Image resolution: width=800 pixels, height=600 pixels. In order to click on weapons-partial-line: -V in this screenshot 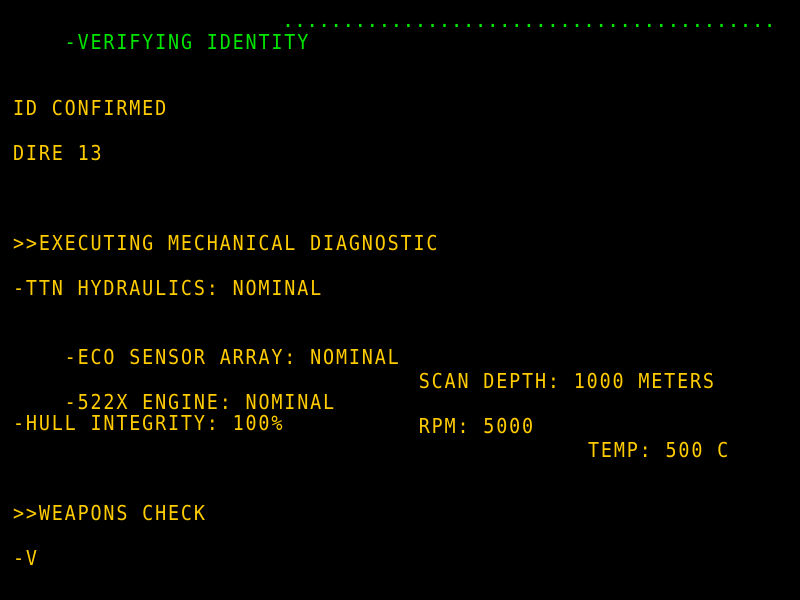, I will do `click(26, 558)`.